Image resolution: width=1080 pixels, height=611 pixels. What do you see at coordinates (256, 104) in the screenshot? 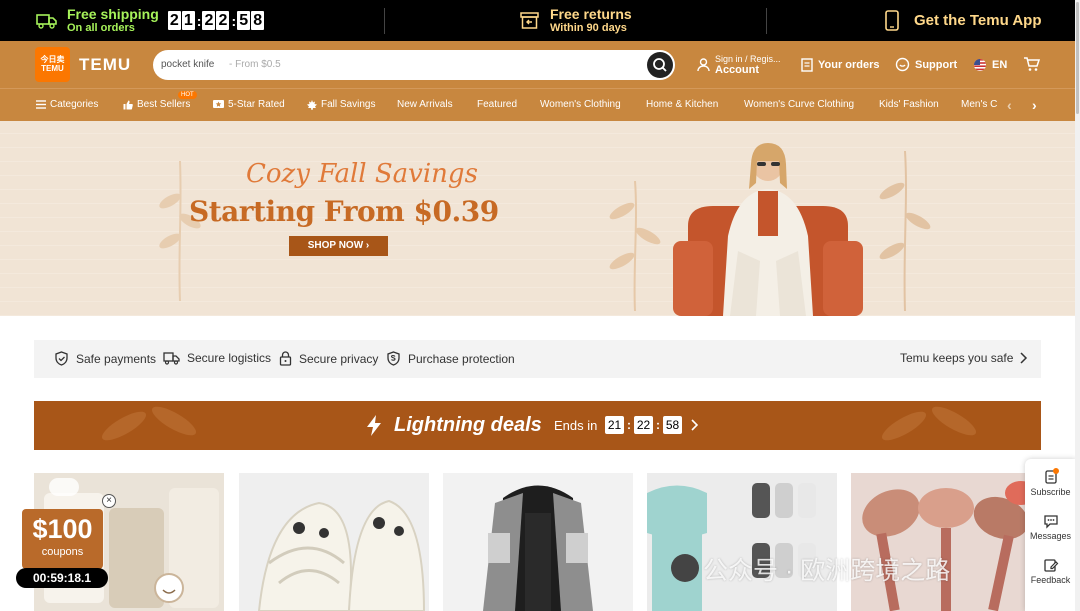
I see `five-star-label: 5-Star Rated` at bounding box center [256, 104].